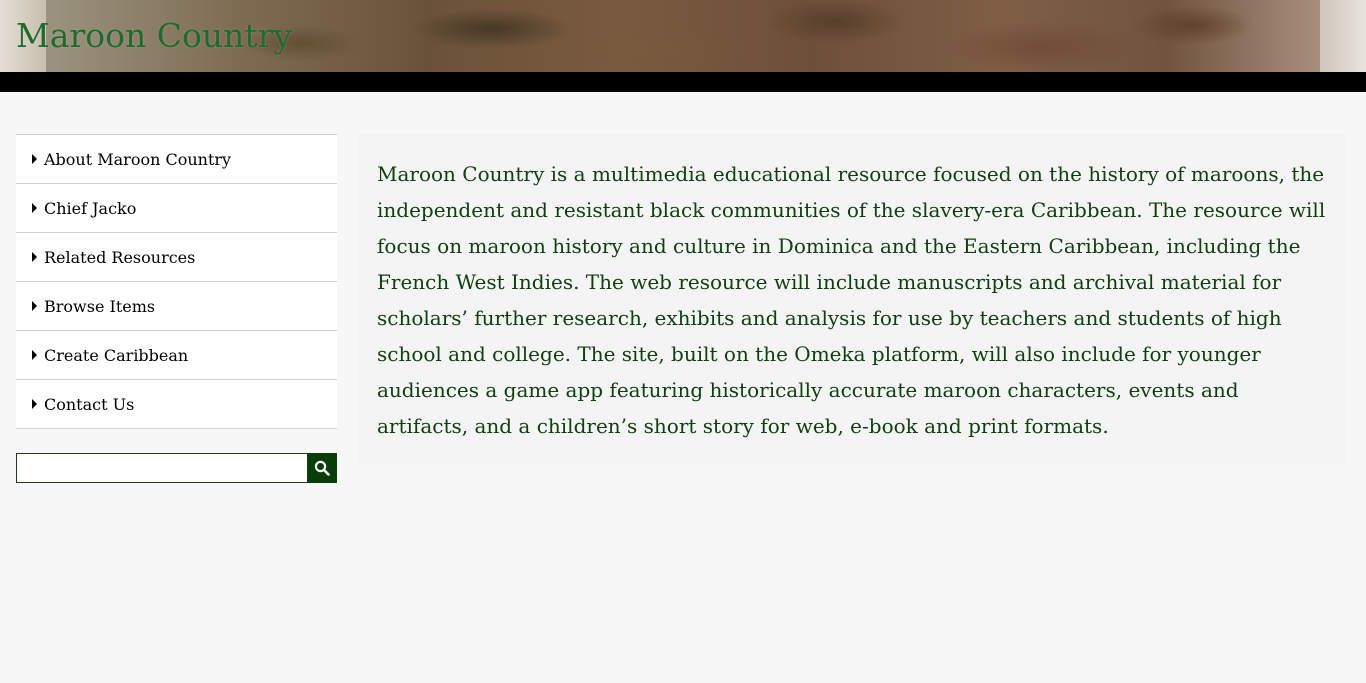 The height and width of the screenshot is (683, 1366). I want to click on header-bar, so click(683, 82).